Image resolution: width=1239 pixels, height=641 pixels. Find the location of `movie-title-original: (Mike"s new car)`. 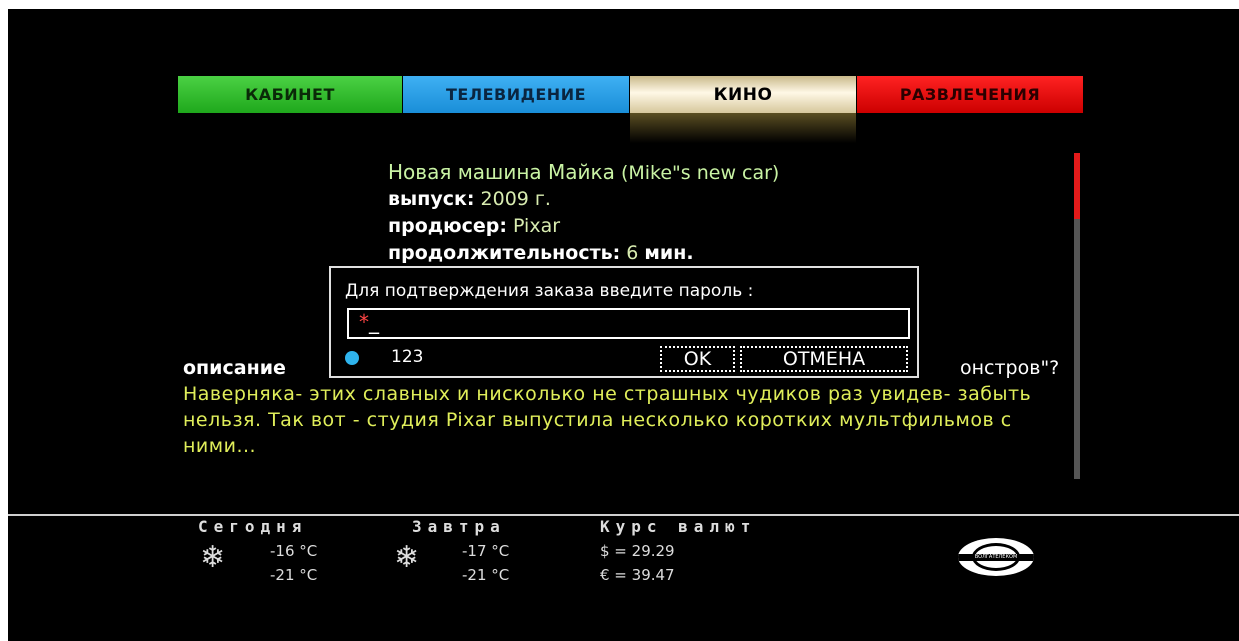

movie-title-original: (Mike"s new car) is located at coordinates (700, 173).